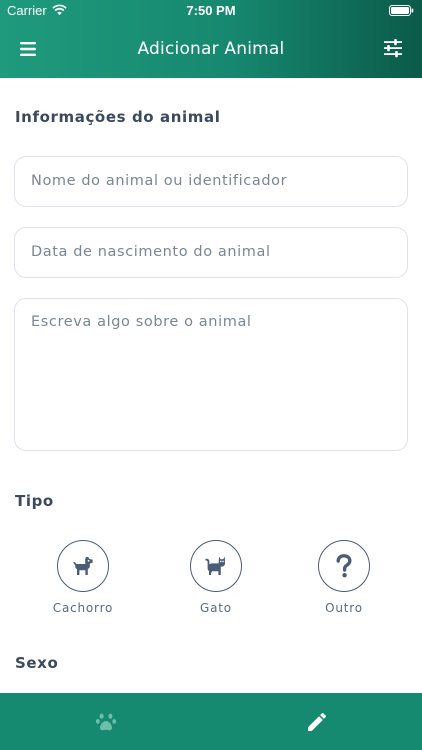 The image size is (422, 750). I want to click on tab-bar, so click(211, 721).